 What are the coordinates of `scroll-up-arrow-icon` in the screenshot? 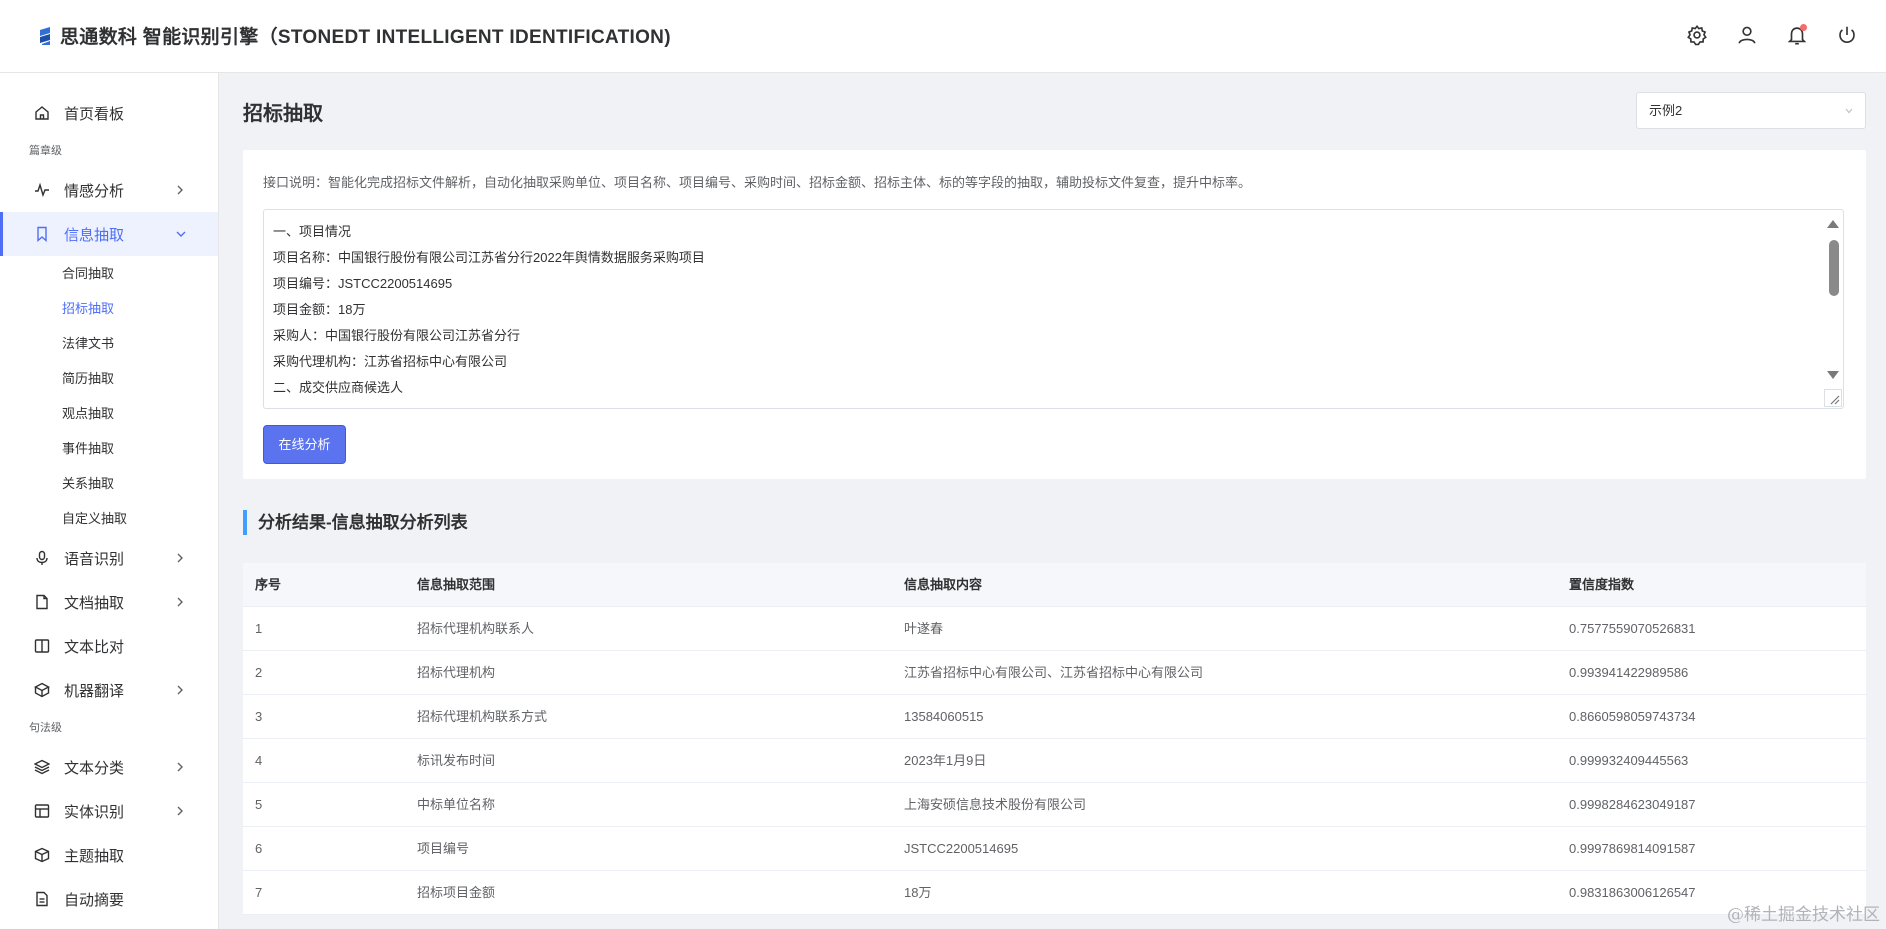 It's located at (1833, 224).